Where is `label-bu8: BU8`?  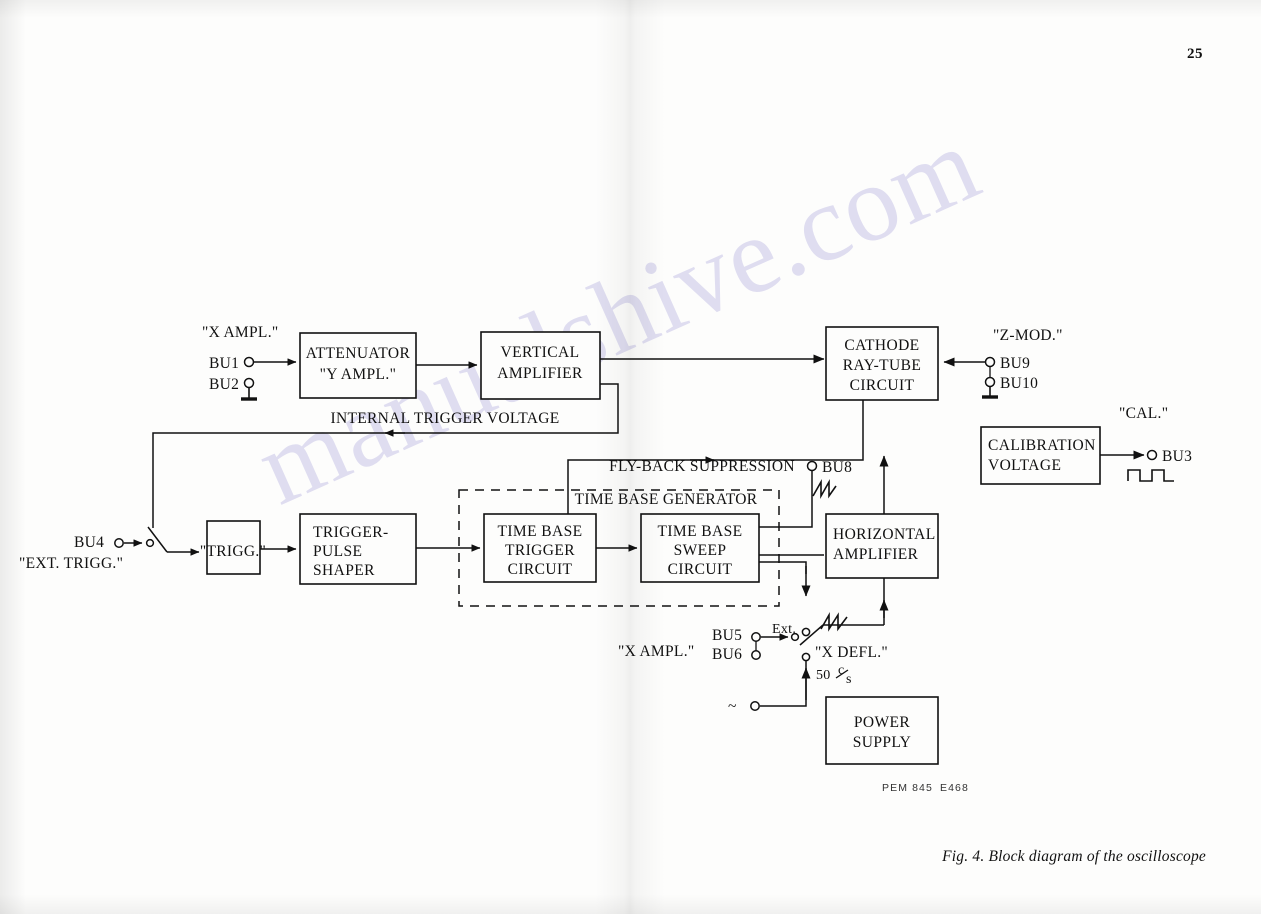
label-bu8: BU8 is located at coordinates (837, 467).